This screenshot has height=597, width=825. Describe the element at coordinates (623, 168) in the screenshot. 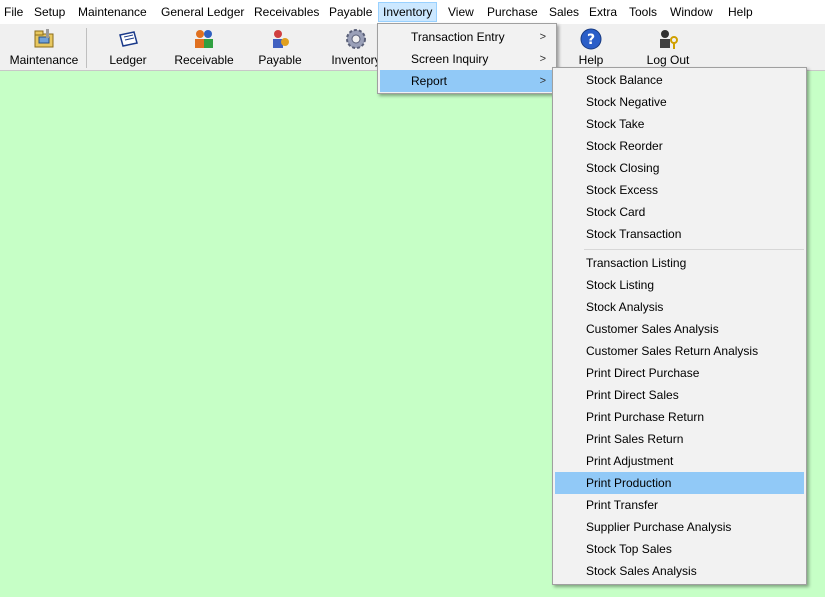

I see `menu-item-label: Stock Closing` at that location.